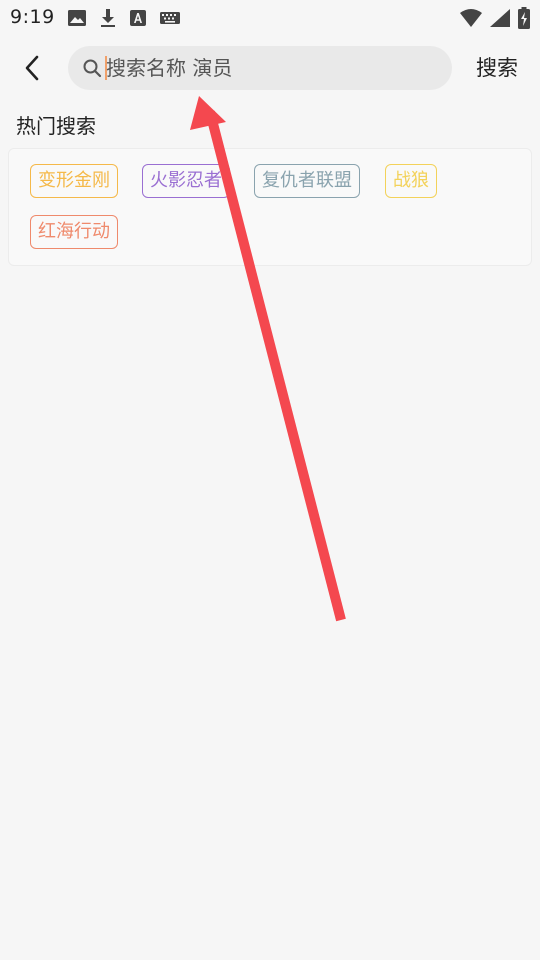  Describe the element at coordinates (270, 207) in the screenshot. I see `hot-search-panel: 变形金刚 火影忍者 复仇者联盟 战狼 红海行动` at that location.